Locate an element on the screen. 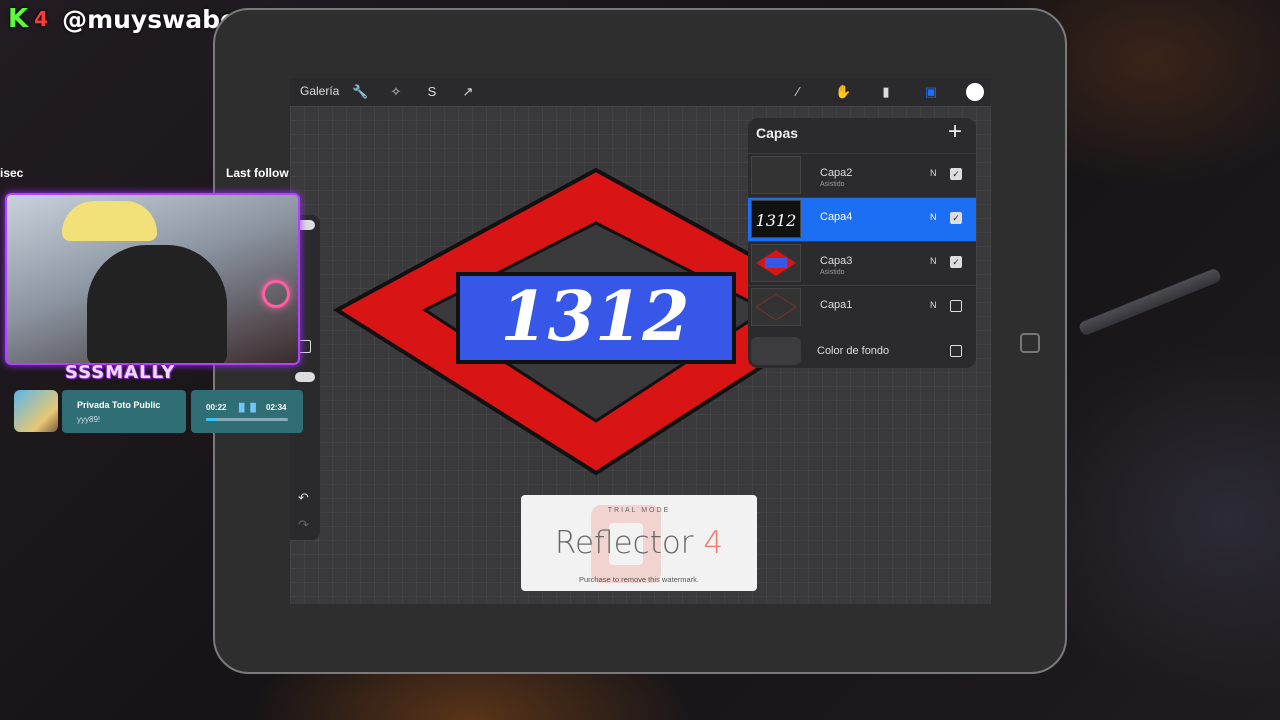 The image size is (1280, 720). track-artist: yyy89! is located at coordinates (89, 419).